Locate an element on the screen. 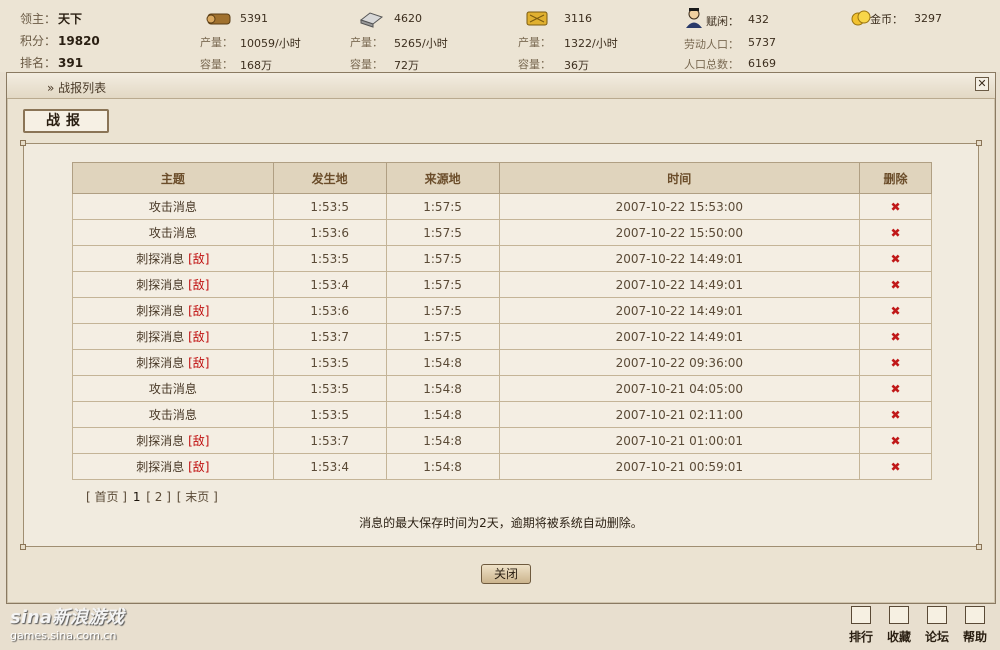 The height and width of the screenshot is (650, 1000). forum-label: 论坛 is located at coordinates (936, 637).